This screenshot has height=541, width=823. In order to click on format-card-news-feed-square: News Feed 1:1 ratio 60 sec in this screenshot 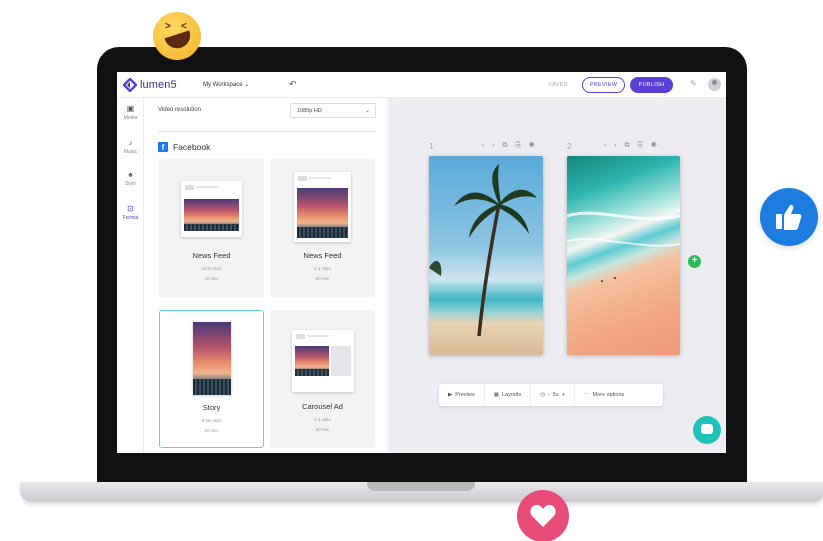, I will do `click(322, 228)`.